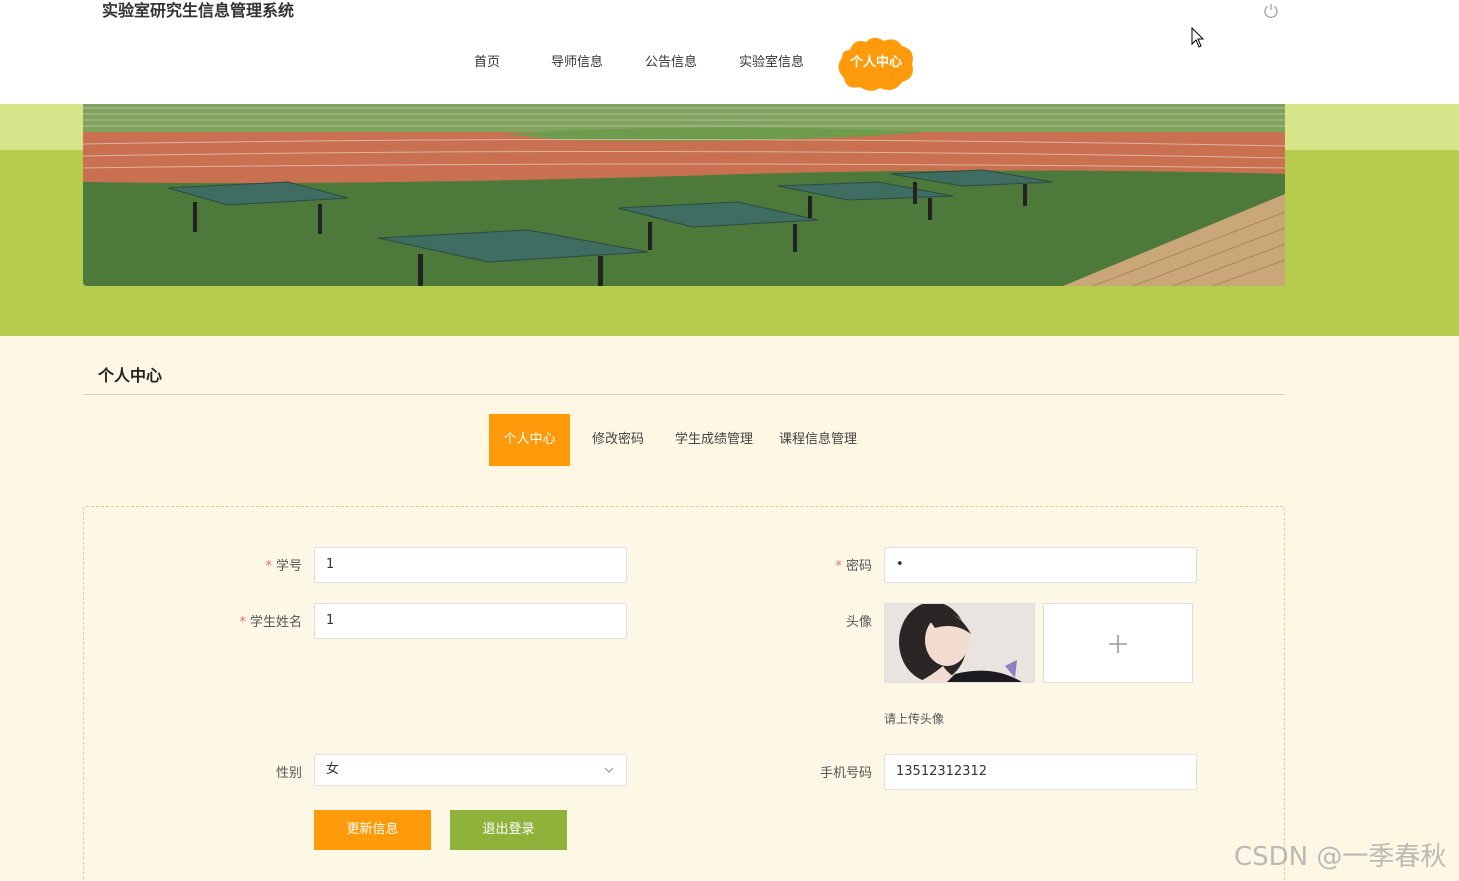 This screenshot has height=881, width=1459. Describe the element at coordinates (289, 566) in the screenshot. I see `student-id-label-text: 学号` at that location.